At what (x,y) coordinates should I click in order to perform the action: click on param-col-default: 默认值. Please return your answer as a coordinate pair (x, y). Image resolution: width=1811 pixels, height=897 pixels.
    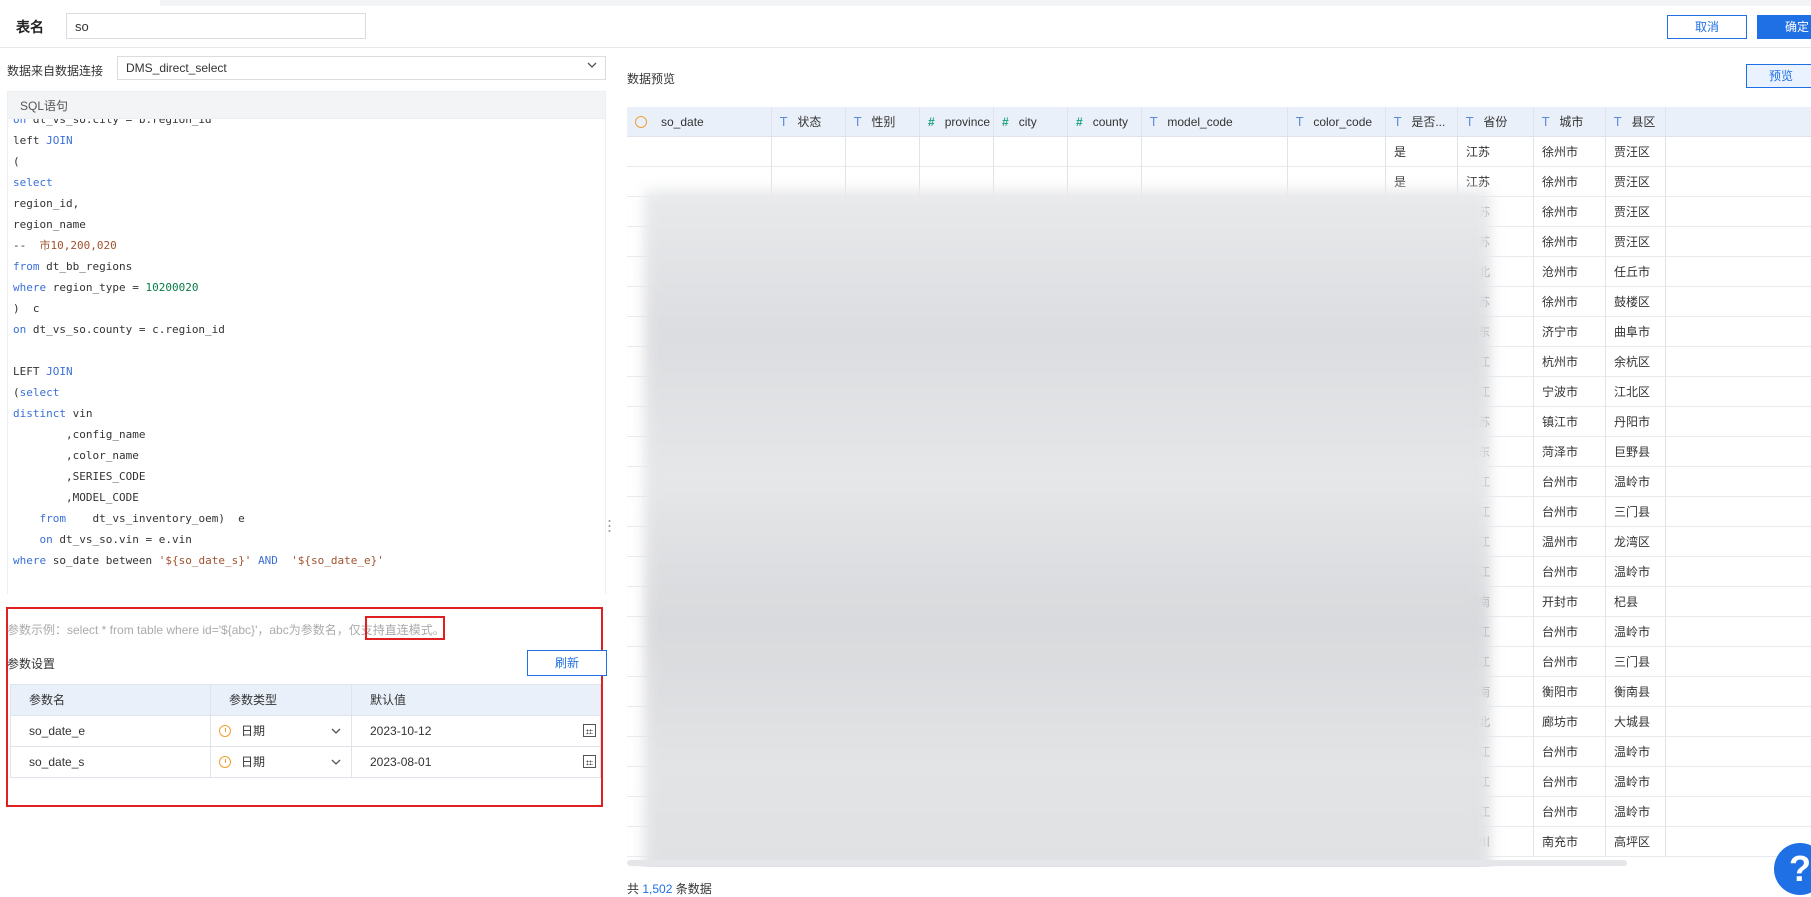
    Looking at the image, I should click on (388, 700).